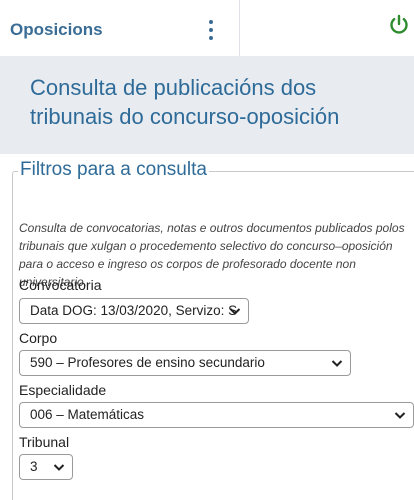 Image resolution: width=414 pixels, height=500 pixels. Describe the element at coordinates (211, 31) in the screenshot. I see `more-vert-icon` at that location.